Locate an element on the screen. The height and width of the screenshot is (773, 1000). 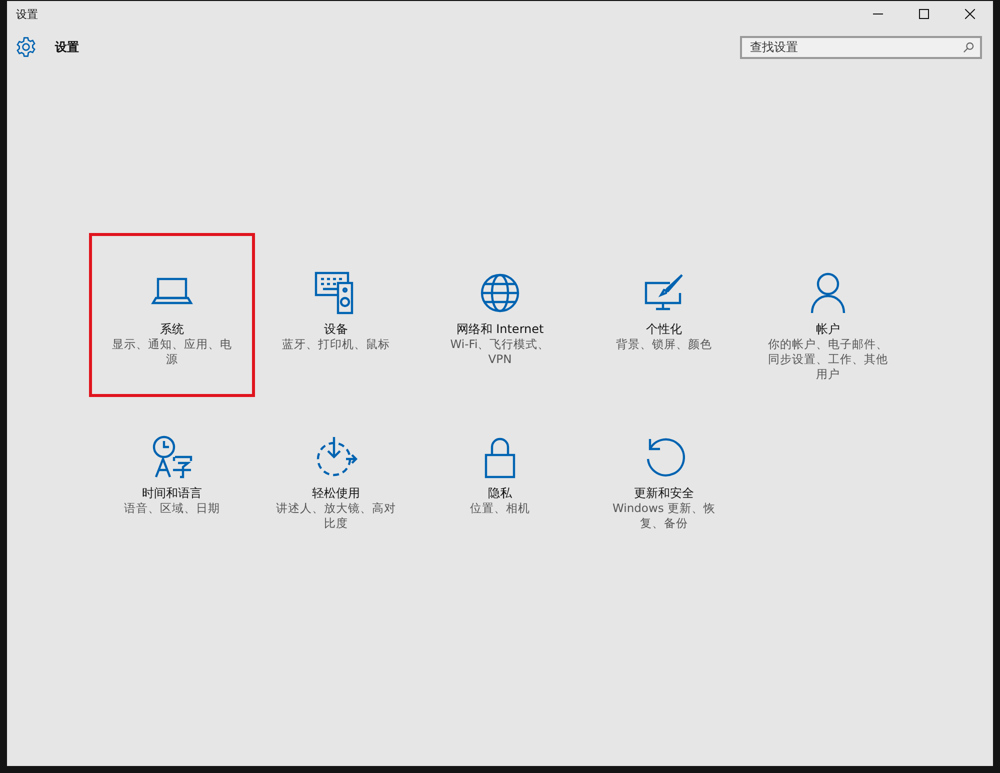
settings-icon is located at coordinates (26, 47).